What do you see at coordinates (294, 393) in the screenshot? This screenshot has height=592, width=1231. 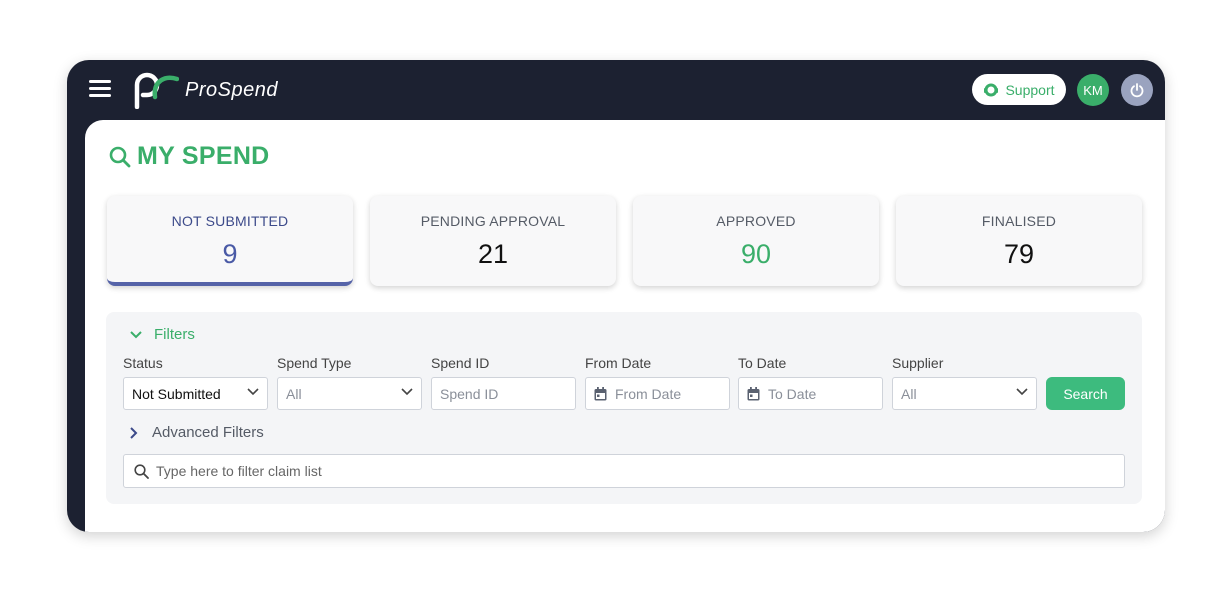 I see `spend-type-select-value: All` at bounding box center [294, 393].